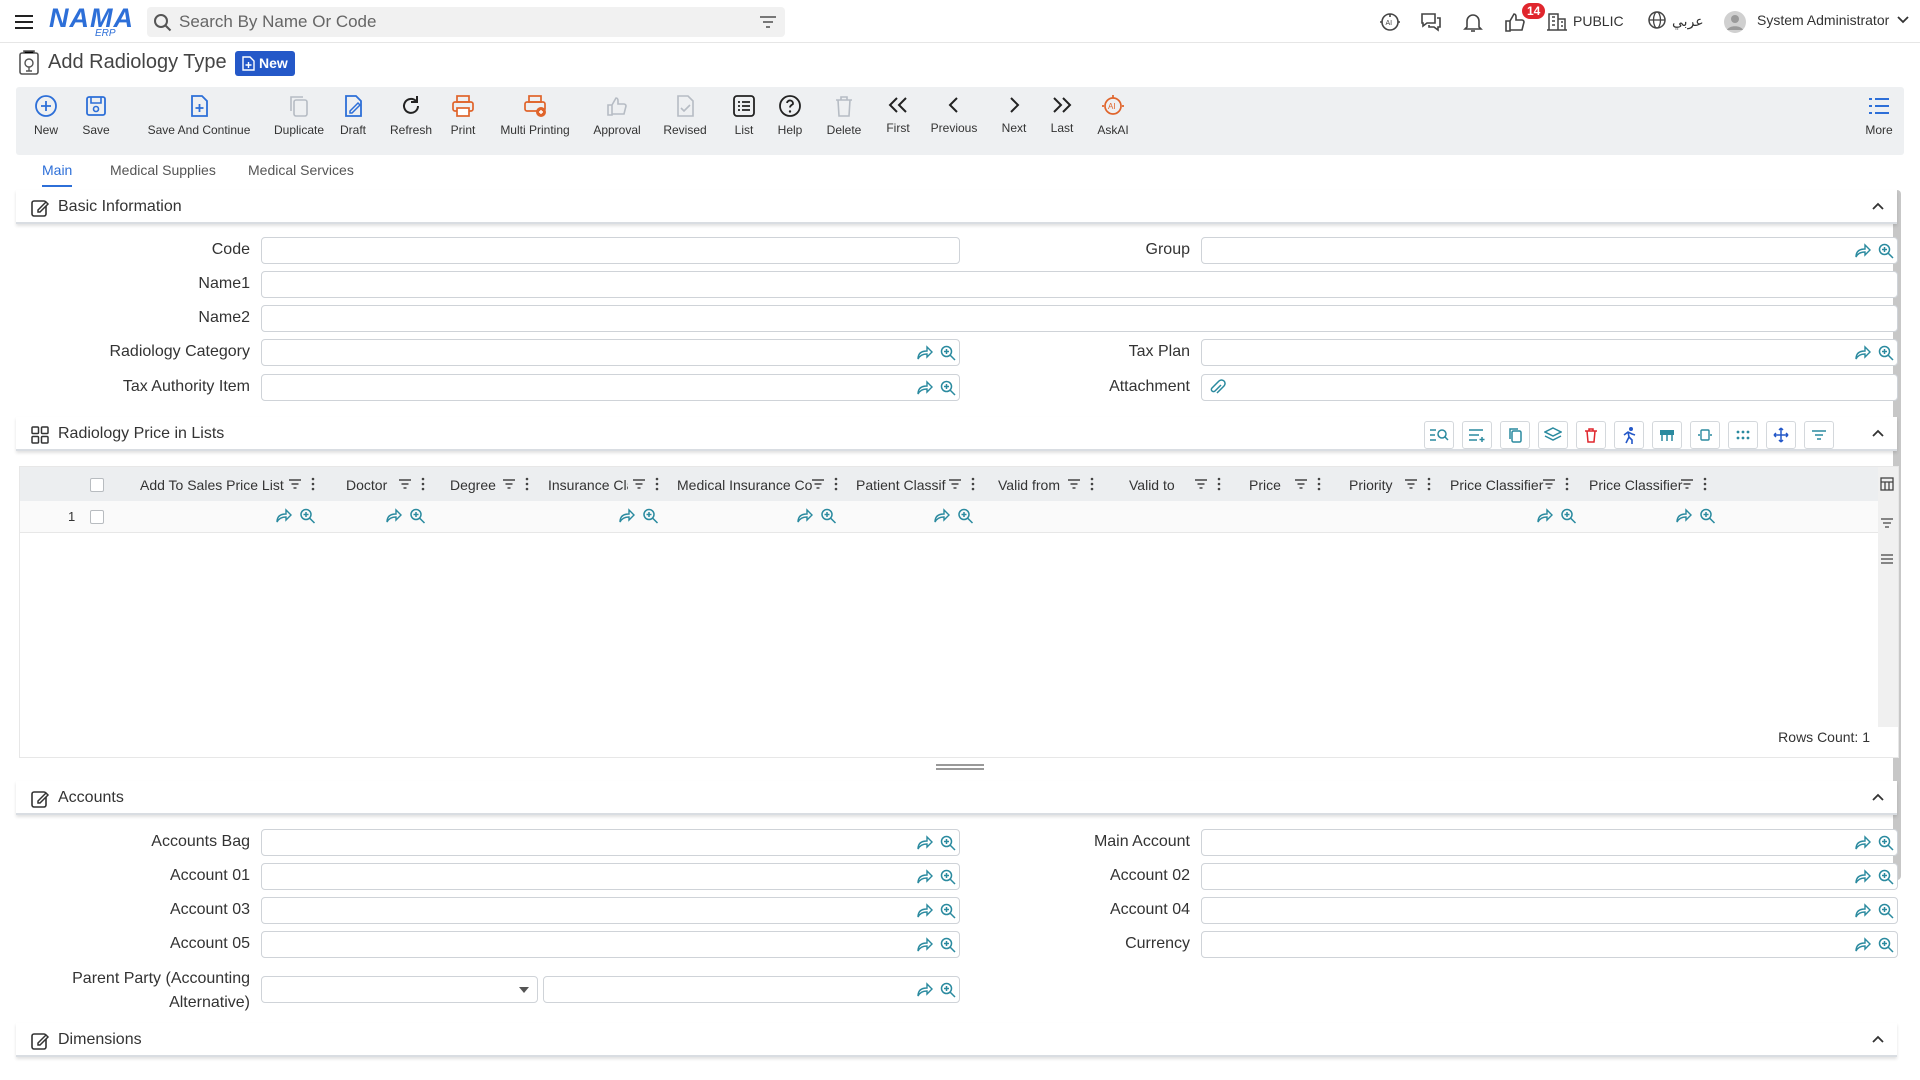 The width and height of the screenshot is (1920, 1080). What do you see at coordinates (685, 115) in the screenshot?
I see `revised-button: Revised` at bounding box center [685, 115].